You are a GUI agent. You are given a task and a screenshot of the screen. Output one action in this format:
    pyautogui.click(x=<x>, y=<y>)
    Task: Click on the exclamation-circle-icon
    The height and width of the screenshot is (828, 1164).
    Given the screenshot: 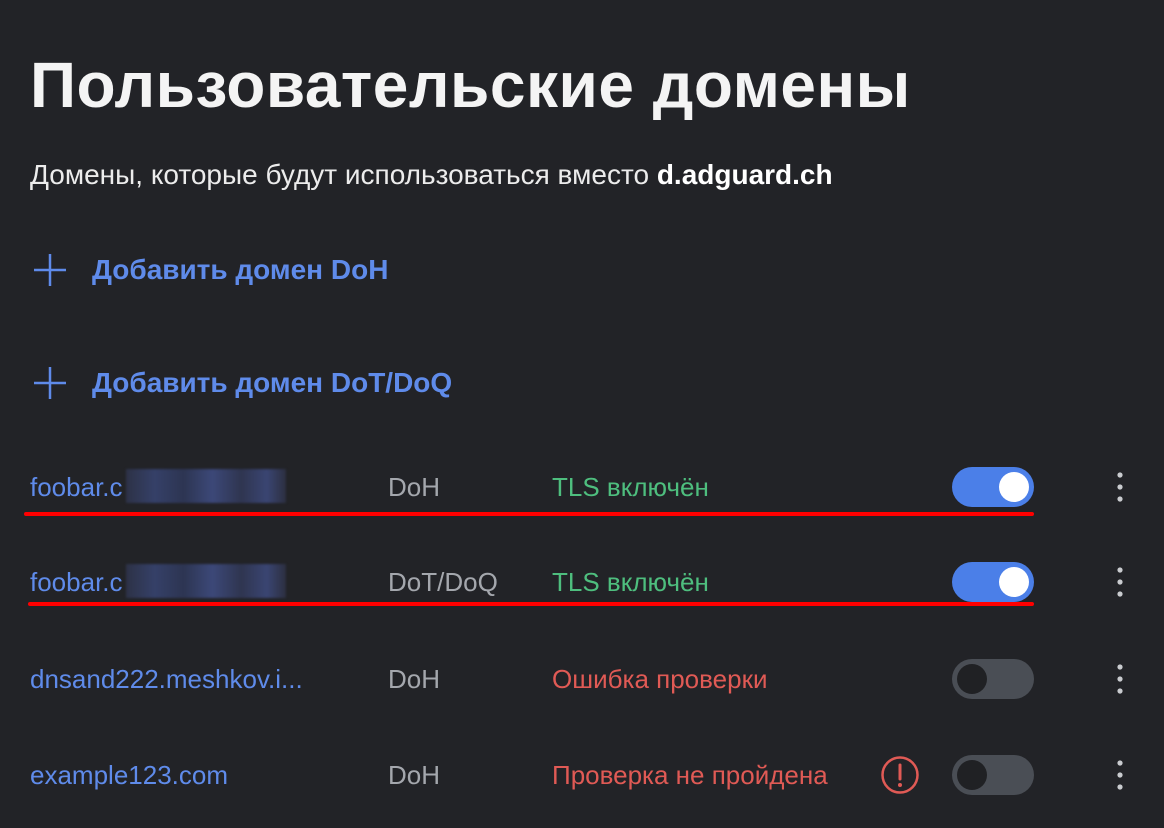 What is the action you would take?
    pyautogui.click(x=900, y=775)
    